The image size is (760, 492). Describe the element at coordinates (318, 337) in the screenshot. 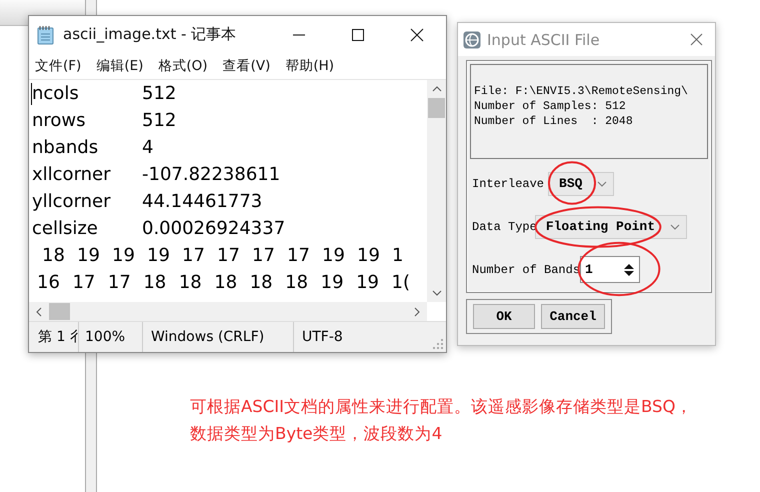

I see `status-text: UTF-8` at that location.